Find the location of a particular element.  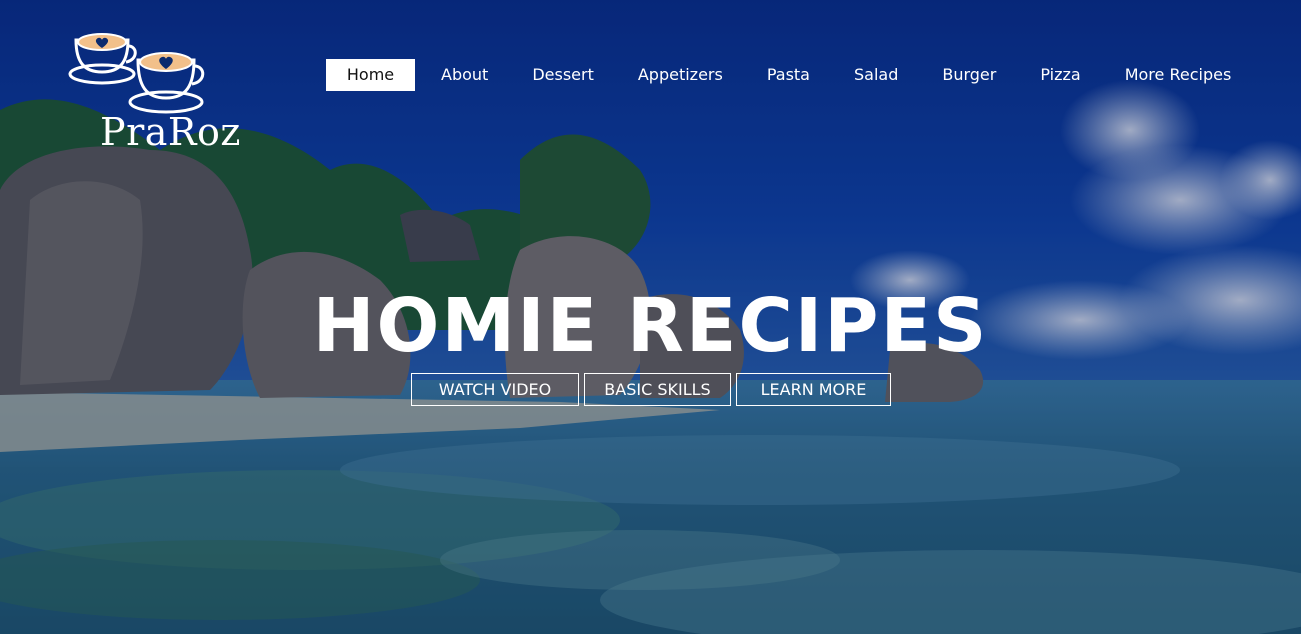

nav-item-burger: Burger is located at coordinates (969, 75).